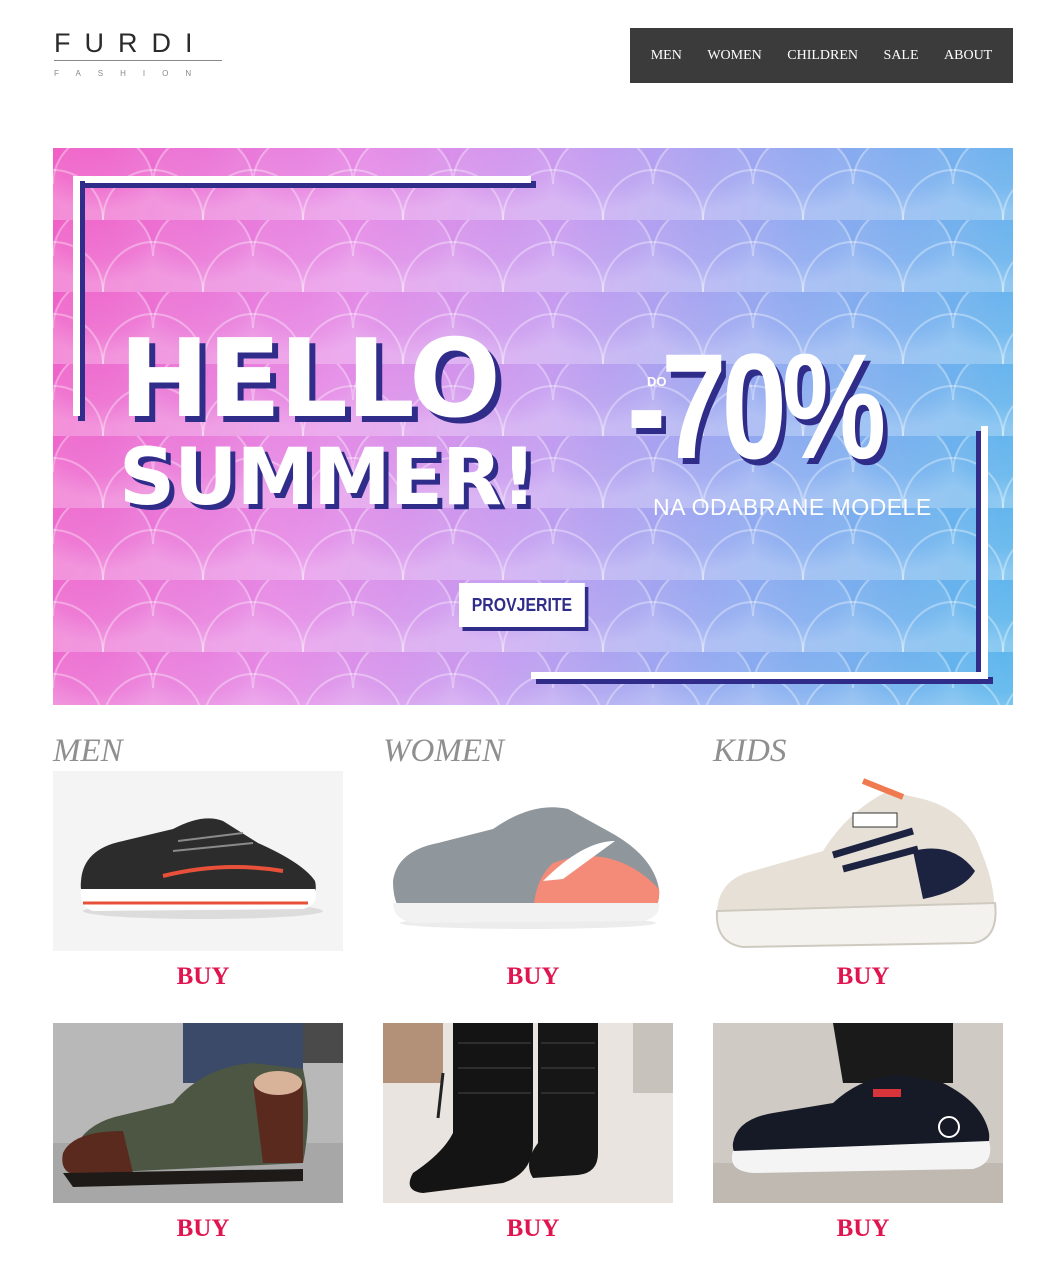  I want to click on winter-boot-black-icon, so click(528, 1113).